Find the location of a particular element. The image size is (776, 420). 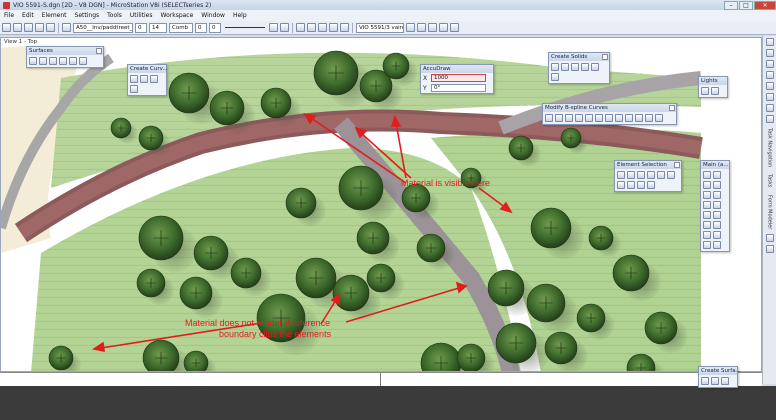

move-icon is located at coordinates (717, 235).